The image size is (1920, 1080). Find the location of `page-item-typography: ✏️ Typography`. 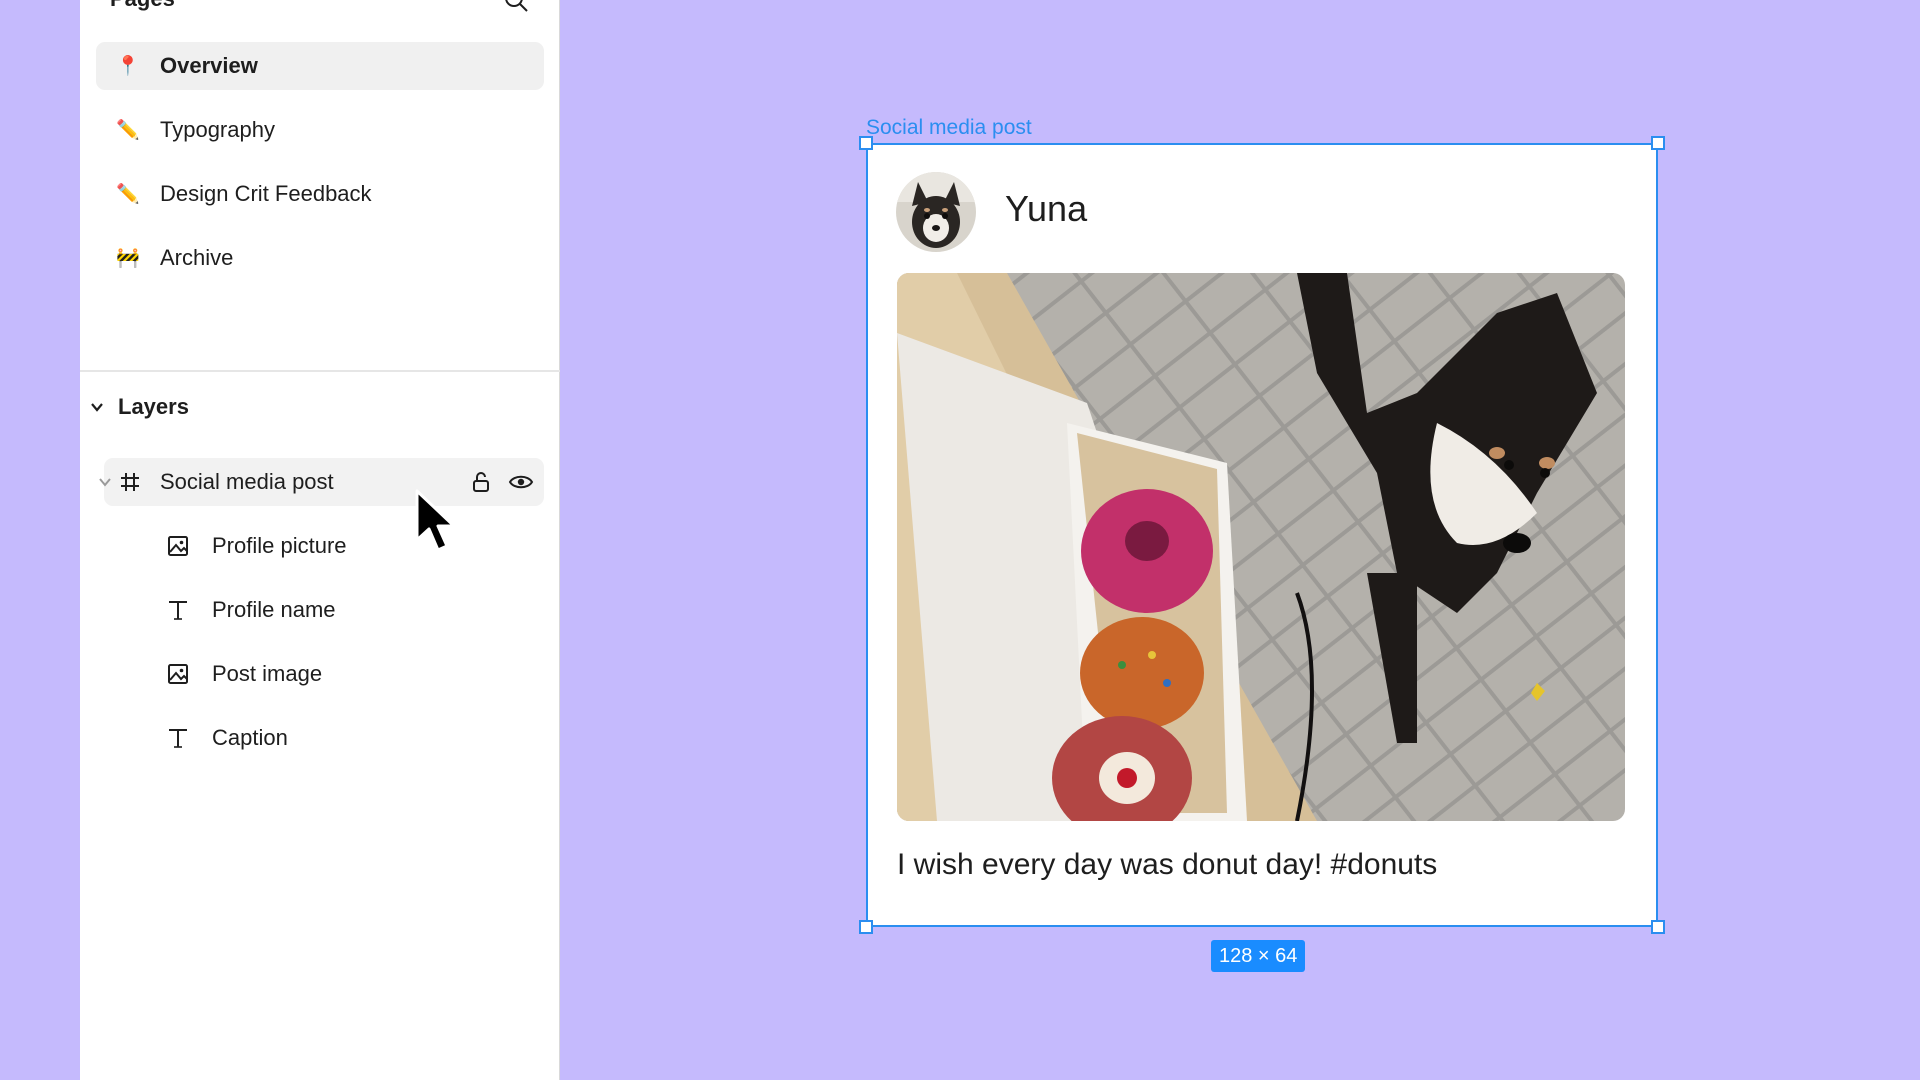

page-item-typography: ✏️ Typography is located at coordinates (320, 130).